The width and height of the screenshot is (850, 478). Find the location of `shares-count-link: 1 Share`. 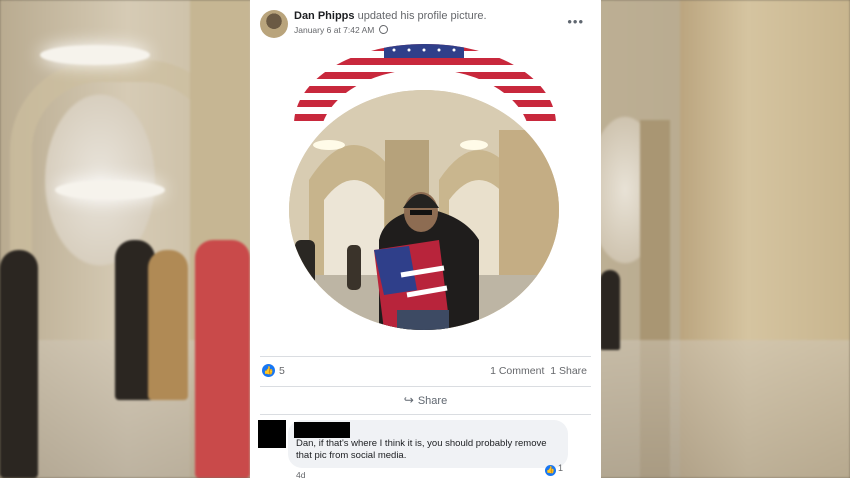

shares-count-link: 1 Share is located at coordinates (568, 371).